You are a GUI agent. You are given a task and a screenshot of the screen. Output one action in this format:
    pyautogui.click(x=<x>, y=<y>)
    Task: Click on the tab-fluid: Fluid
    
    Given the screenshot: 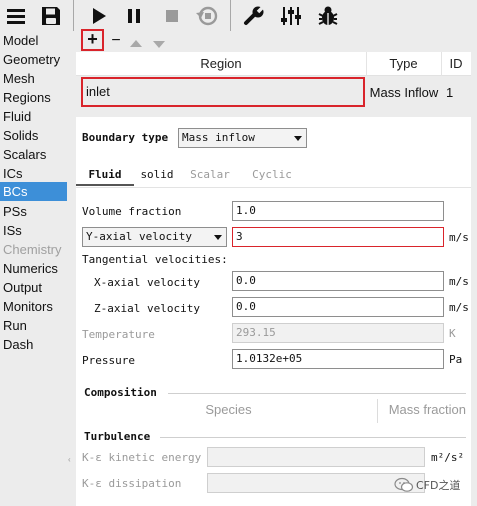 What is the action you would take?
    pyautogui.click(x=105, y=175)
    